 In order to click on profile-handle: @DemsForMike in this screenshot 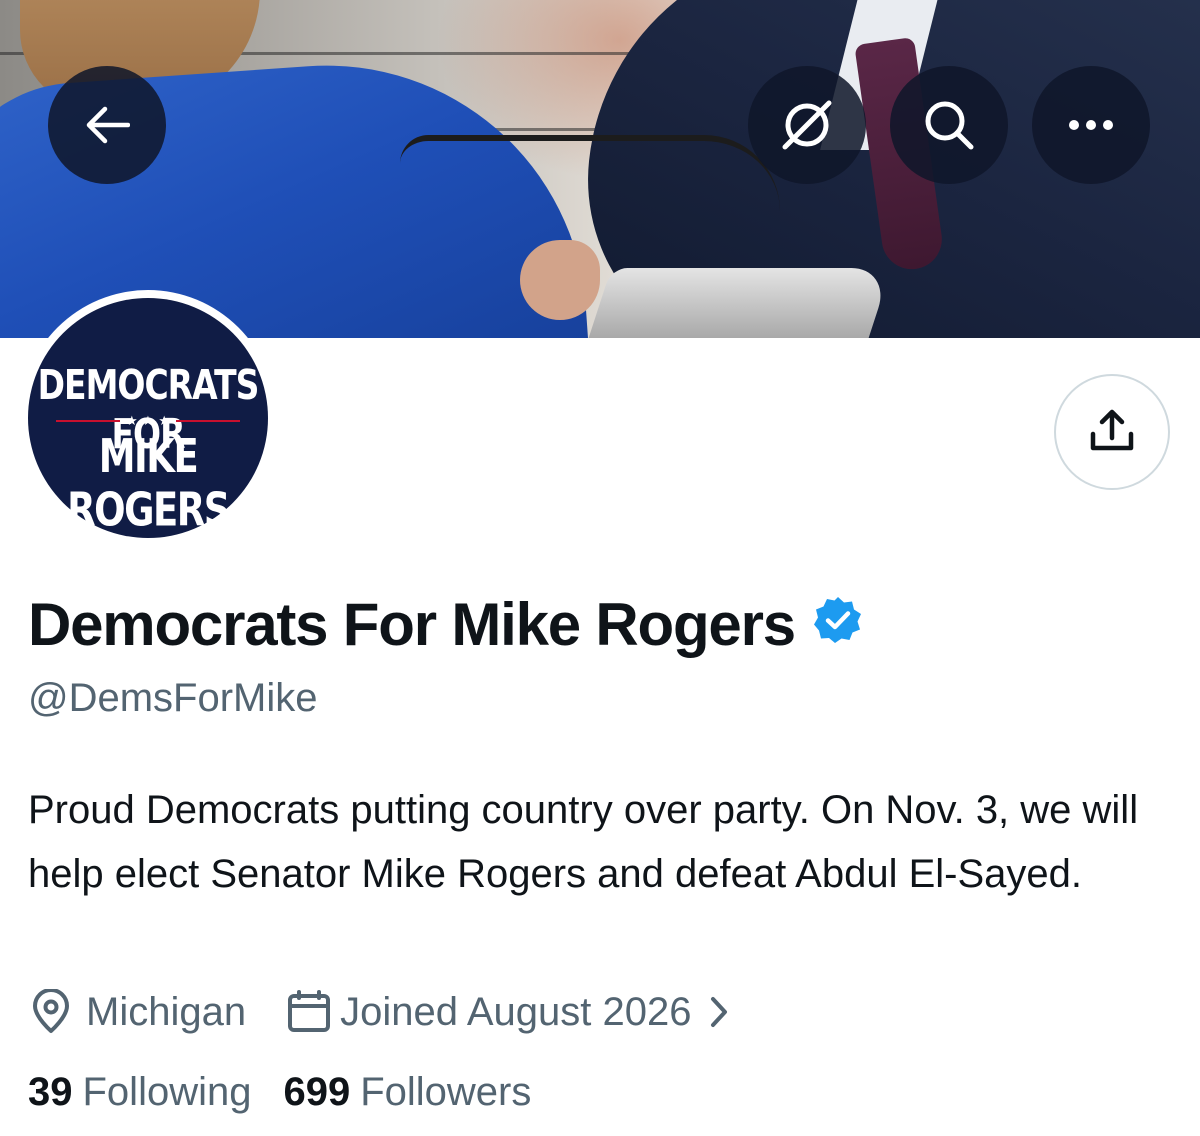, I will do `click(173, 698)`.